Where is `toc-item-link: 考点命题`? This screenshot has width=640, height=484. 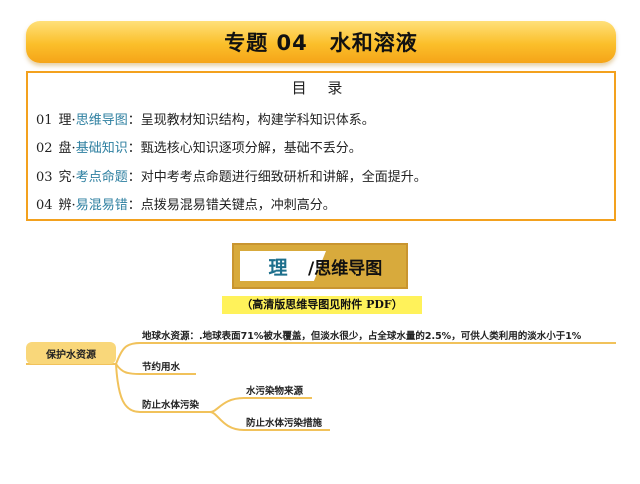
toc-item-link: 考点命题 is located at coordinates (102, 177).